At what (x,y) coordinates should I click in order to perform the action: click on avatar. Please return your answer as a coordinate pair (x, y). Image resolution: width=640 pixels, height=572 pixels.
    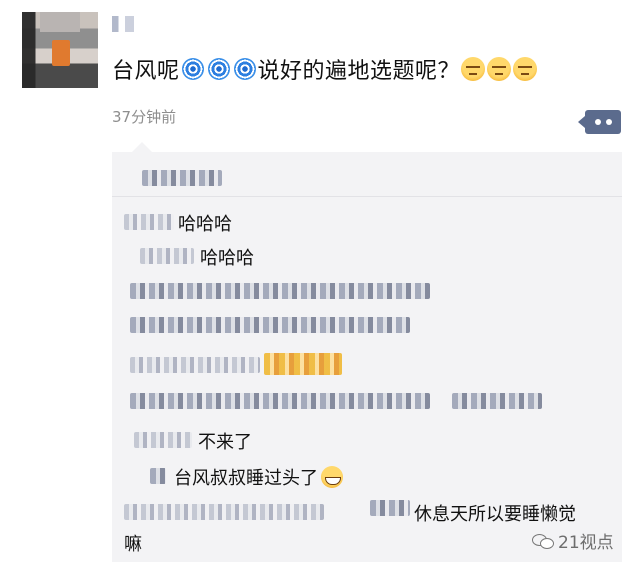
    Looking at the image, I should click on (60, 50).